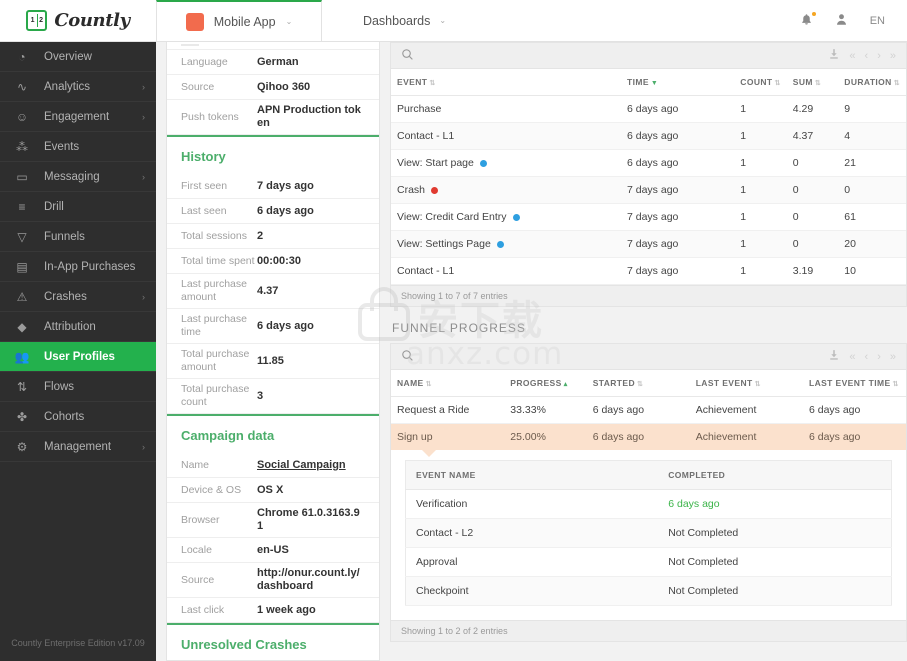 The height and width of the screenshot is (661, 907). I want to click on funnel-col-name: NAME ⇅, so click(448, 383).